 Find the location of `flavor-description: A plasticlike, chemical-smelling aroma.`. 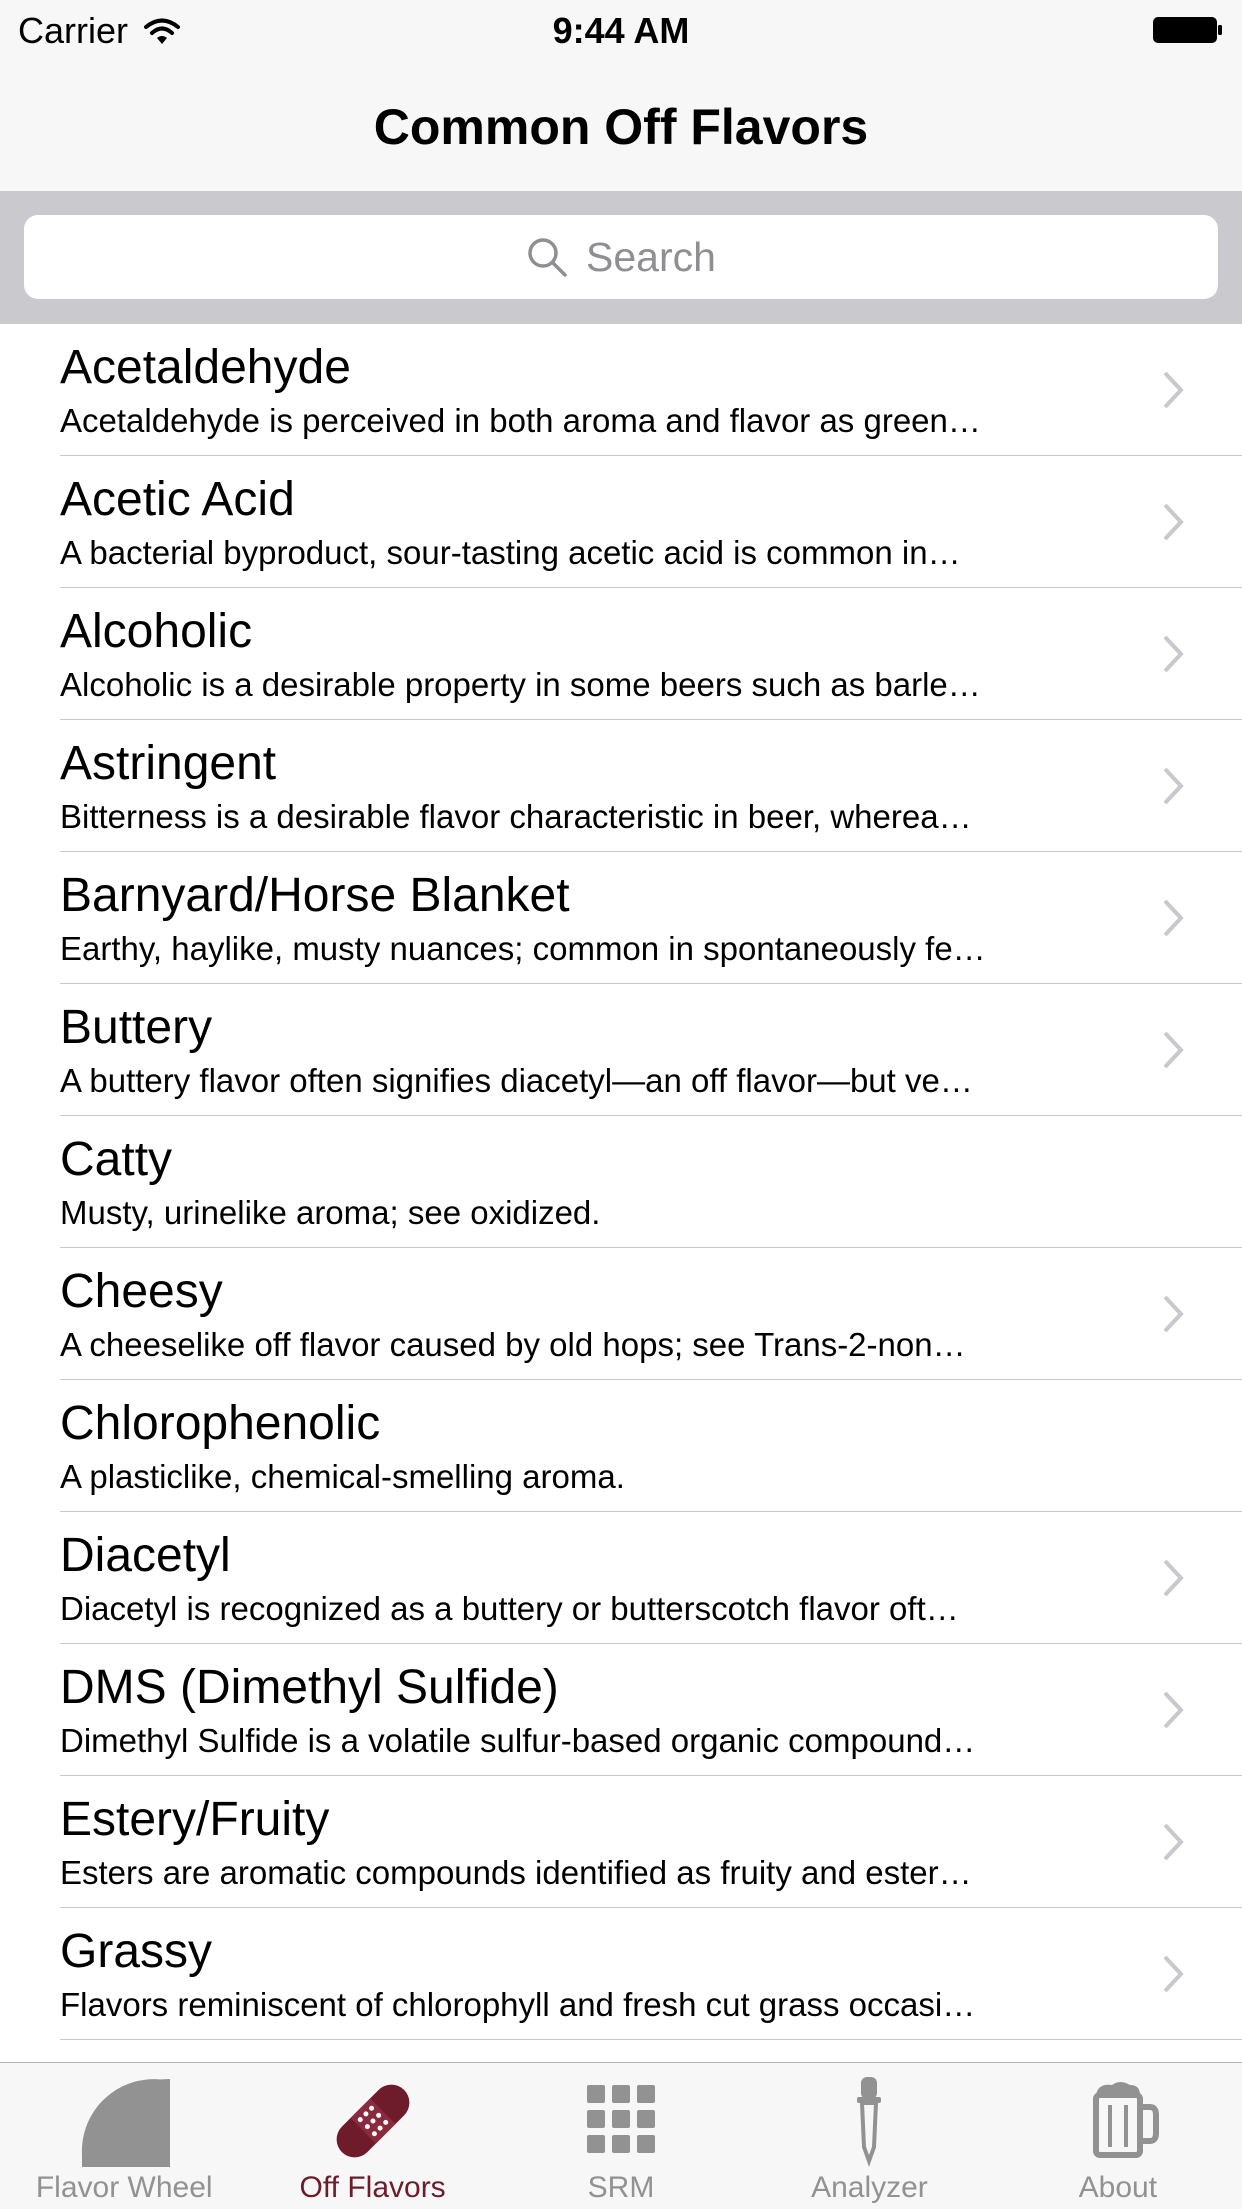

flavor-description: A plasticlike, chemical-smelling aroma. is located at coordinates (342, 1476).